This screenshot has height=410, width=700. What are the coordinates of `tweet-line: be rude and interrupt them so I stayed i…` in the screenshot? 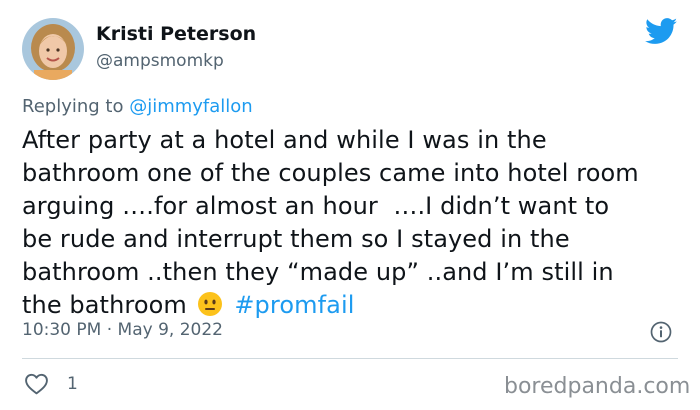 It's located at (296, 239).